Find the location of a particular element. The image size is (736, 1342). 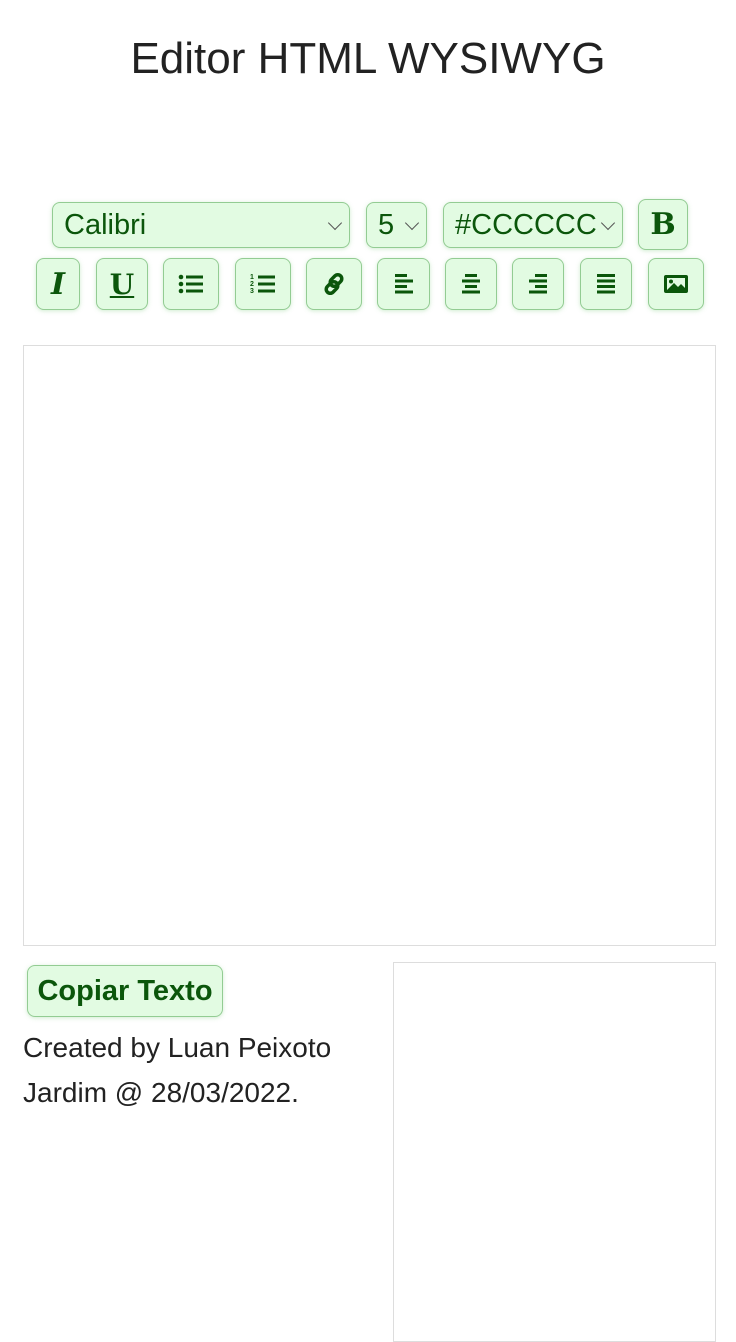

image-icon is located at coordinates (676, 284).